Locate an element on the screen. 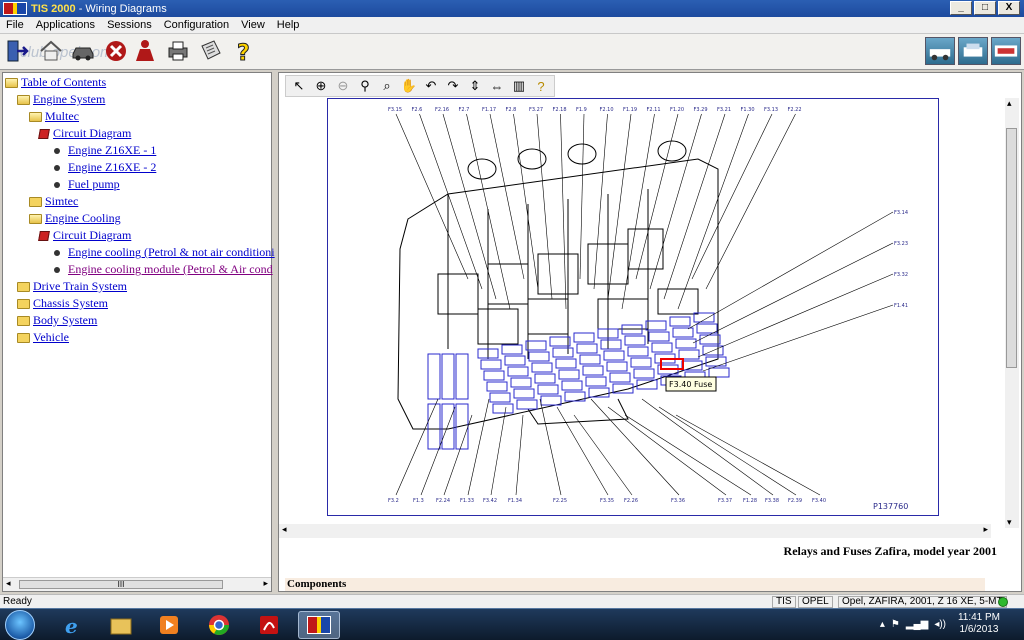  wiring-mode-button is located at coordinates (1006, 51).